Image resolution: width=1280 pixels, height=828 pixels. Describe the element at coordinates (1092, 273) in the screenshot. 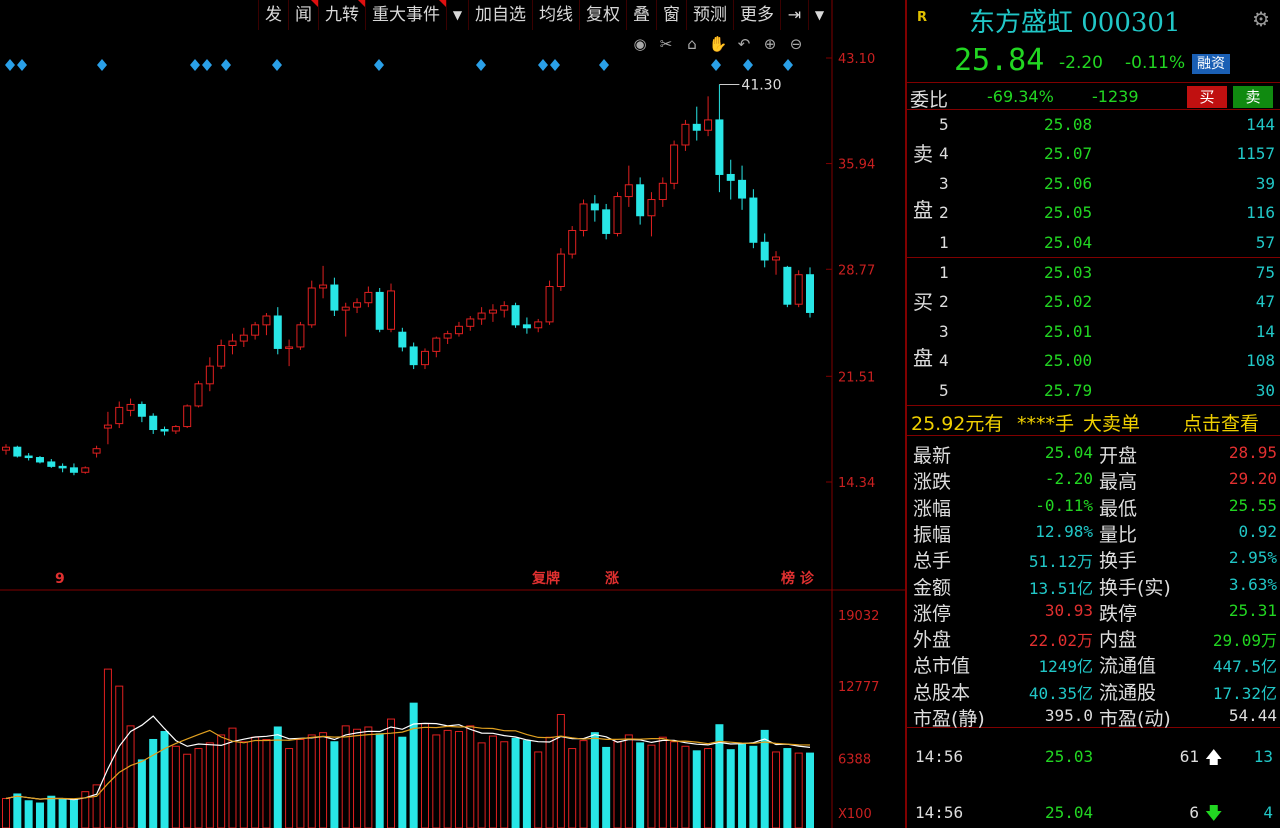

I see `buy-order-row: 1 25.03 75` at that location.